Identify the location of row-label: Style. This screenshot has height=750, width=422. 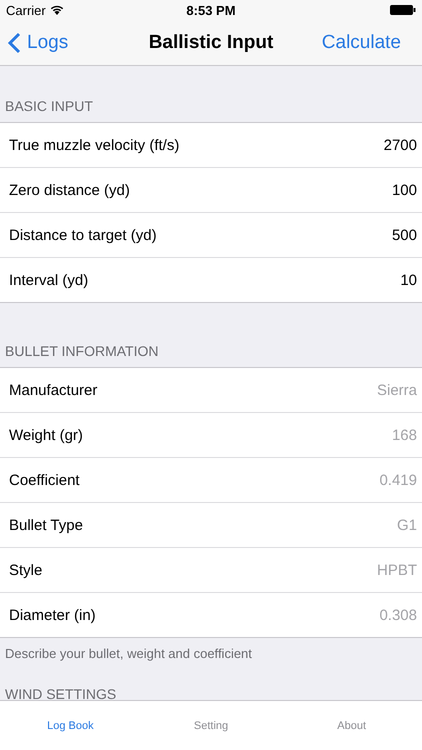
(25, 570).